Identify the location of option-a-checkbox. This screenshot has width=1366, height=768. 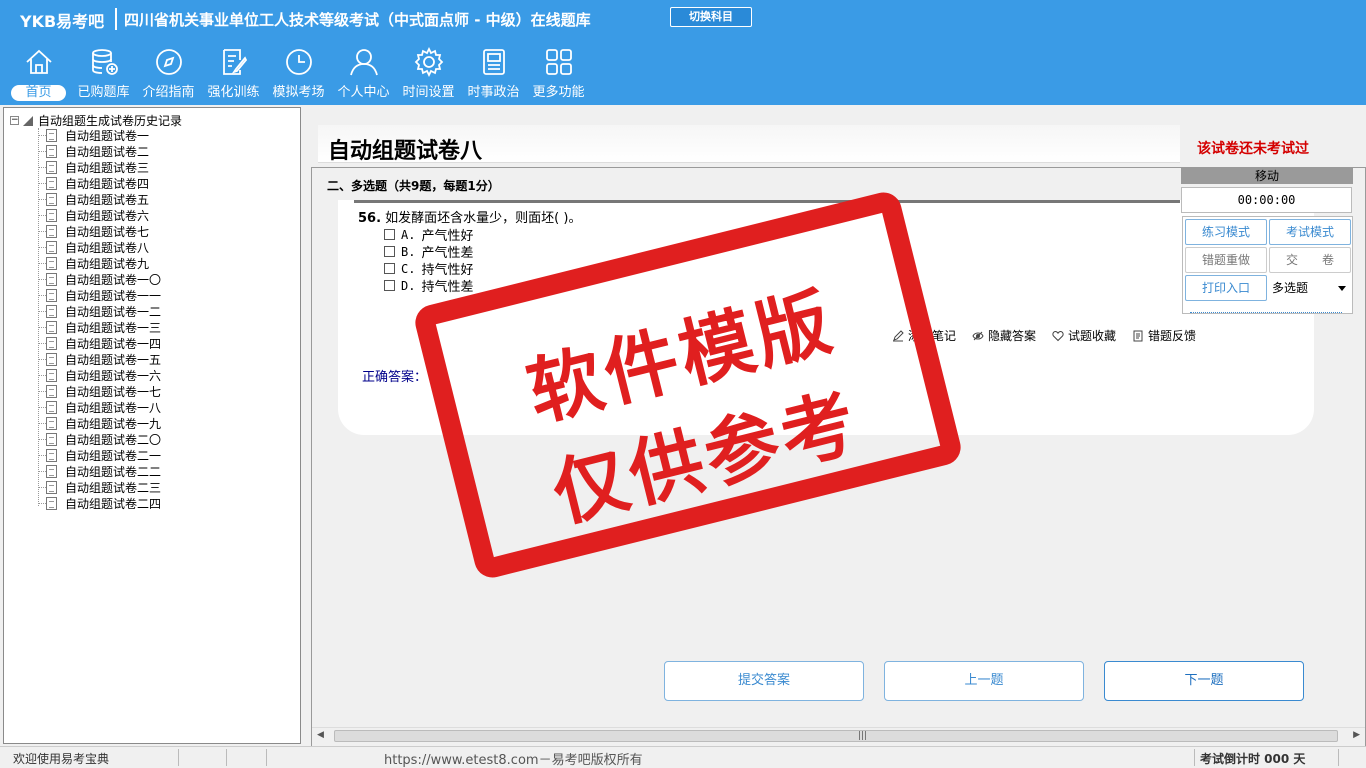
(389, 234).